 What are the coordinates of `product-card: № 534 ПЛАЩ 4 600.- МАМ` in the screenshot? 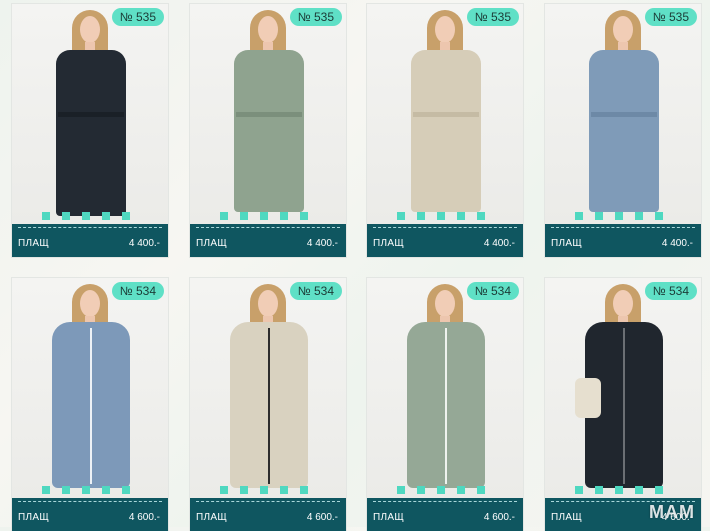 It's located at (623, 404).